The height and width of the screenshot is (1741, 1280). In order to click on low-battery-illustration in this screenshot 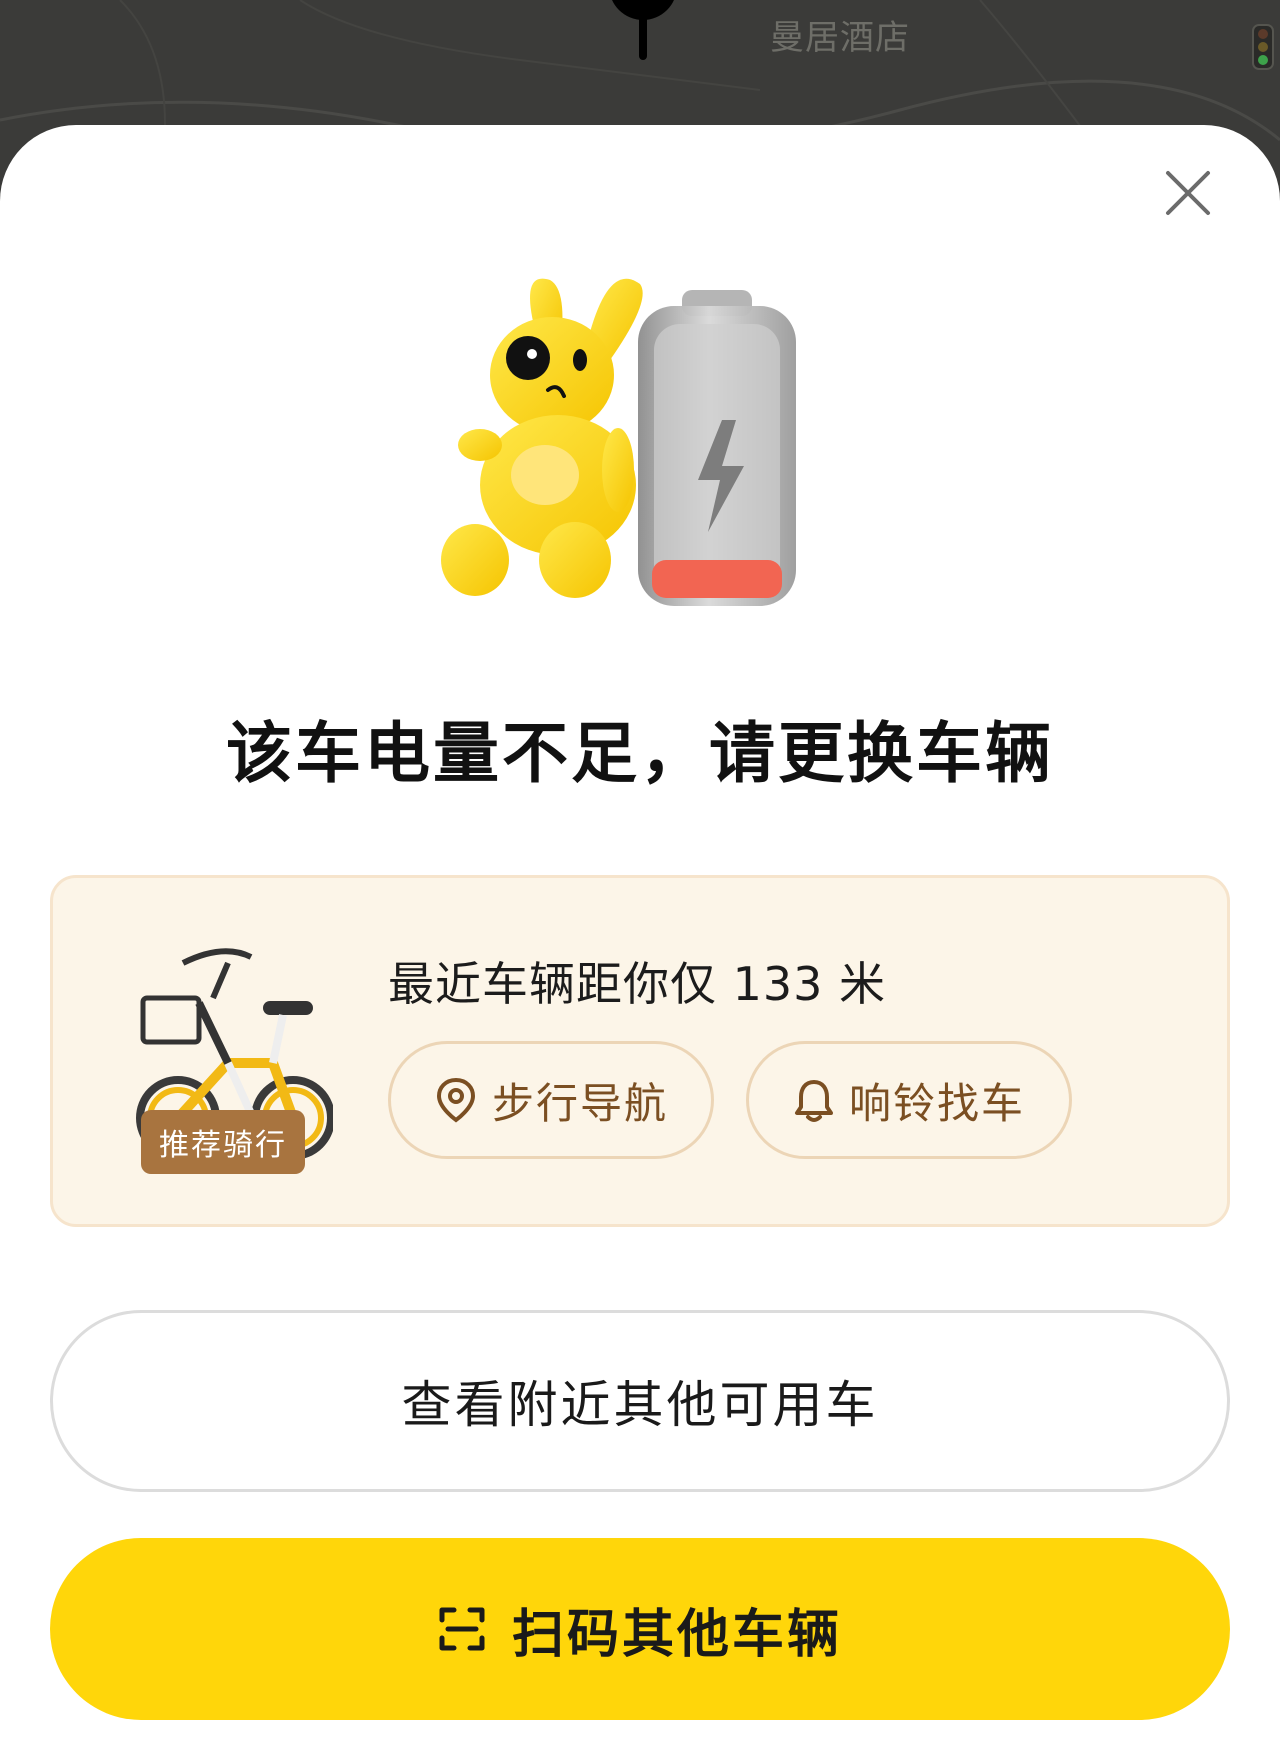, I will do `click(618, 442)`.